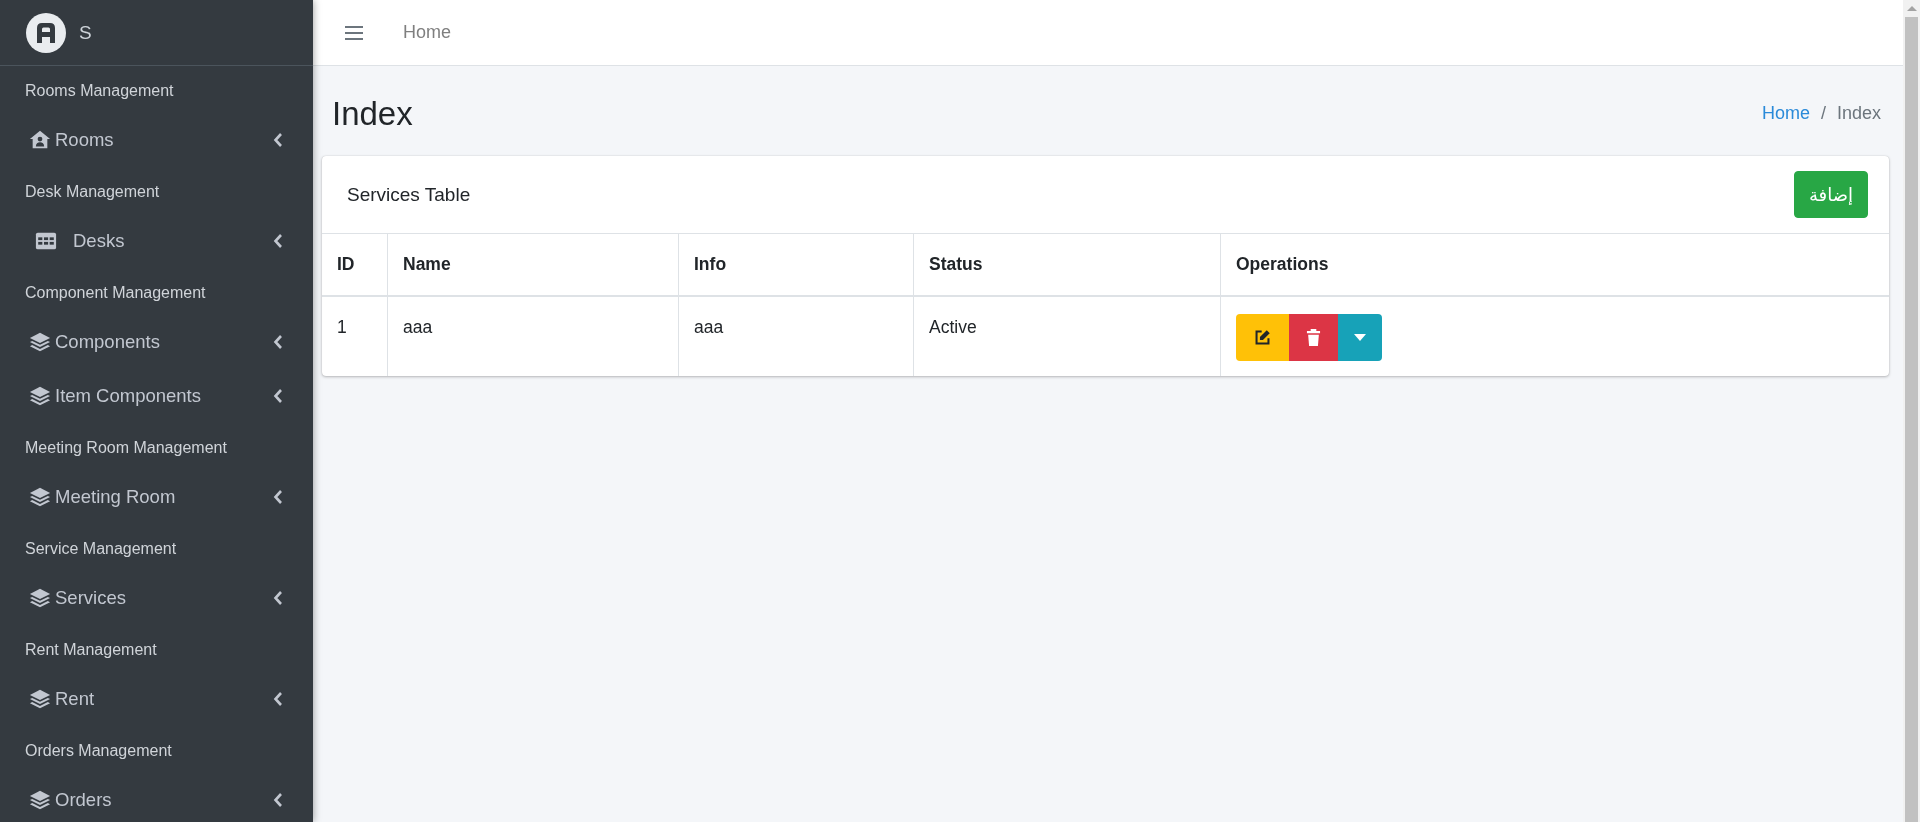  What do you see at coordinates (156, 140) in the screenshot?
I see `nav-item: Rooms` at bounding box center [156, 140].